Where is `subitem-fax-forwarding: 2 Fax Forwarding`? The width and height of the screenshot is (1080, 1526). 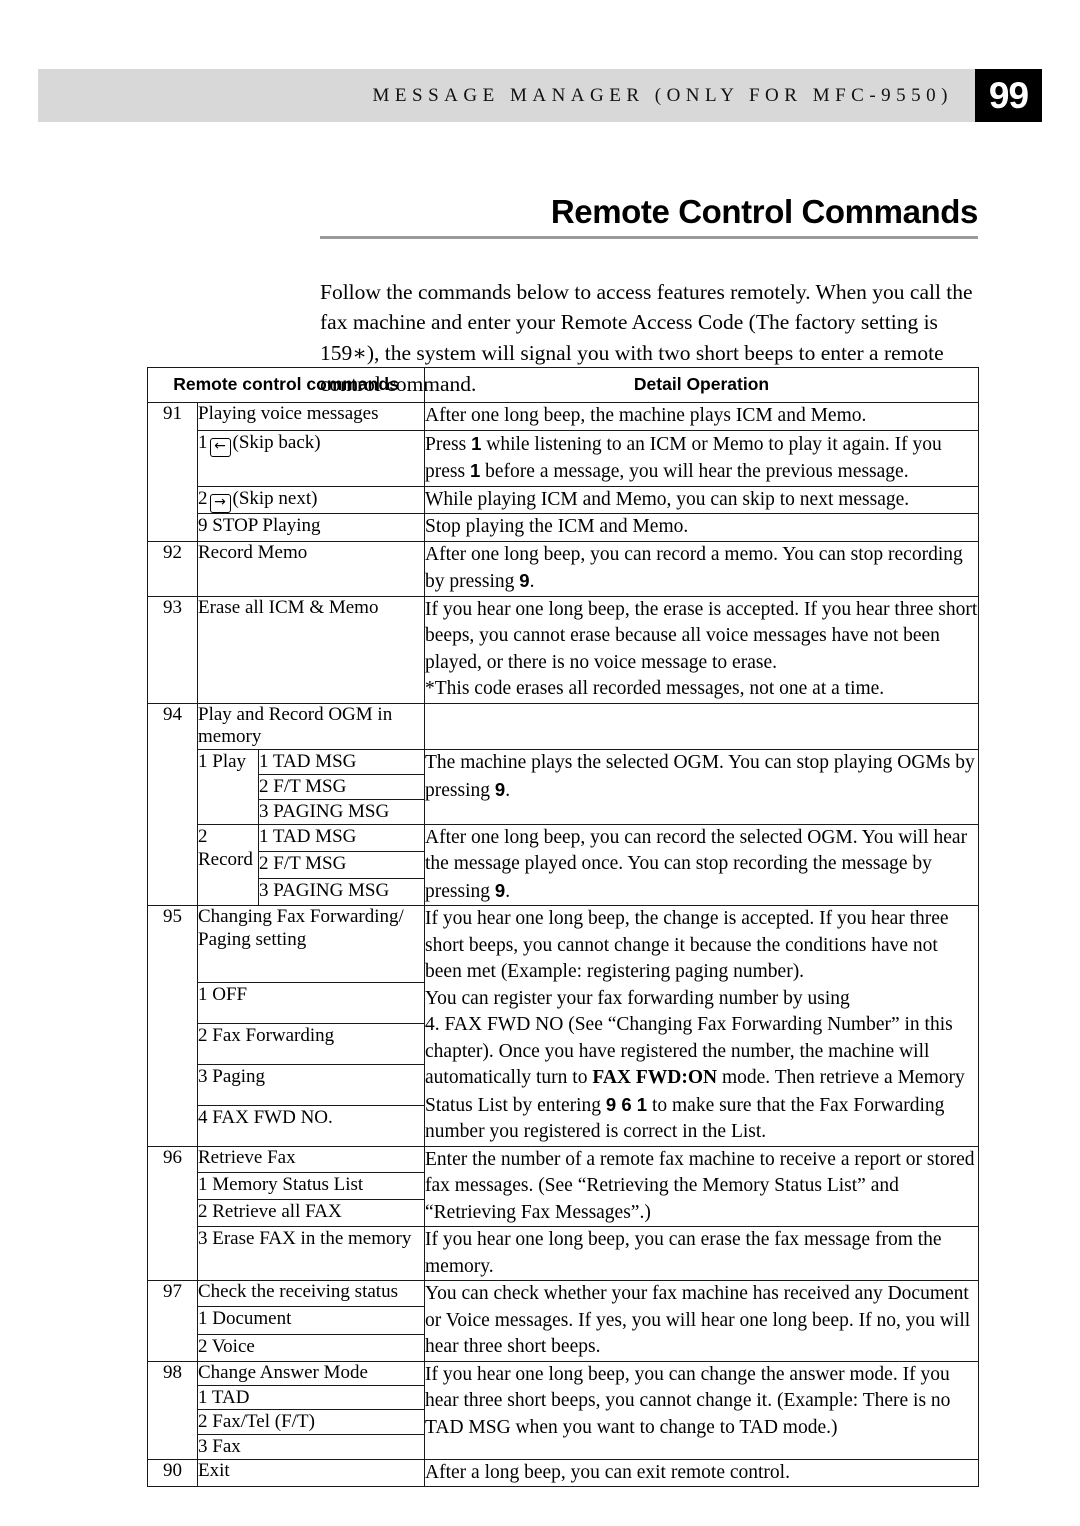 subitem-fax-forwarding: 2 Fax Forwarding is located at coordinates (311, 1043).